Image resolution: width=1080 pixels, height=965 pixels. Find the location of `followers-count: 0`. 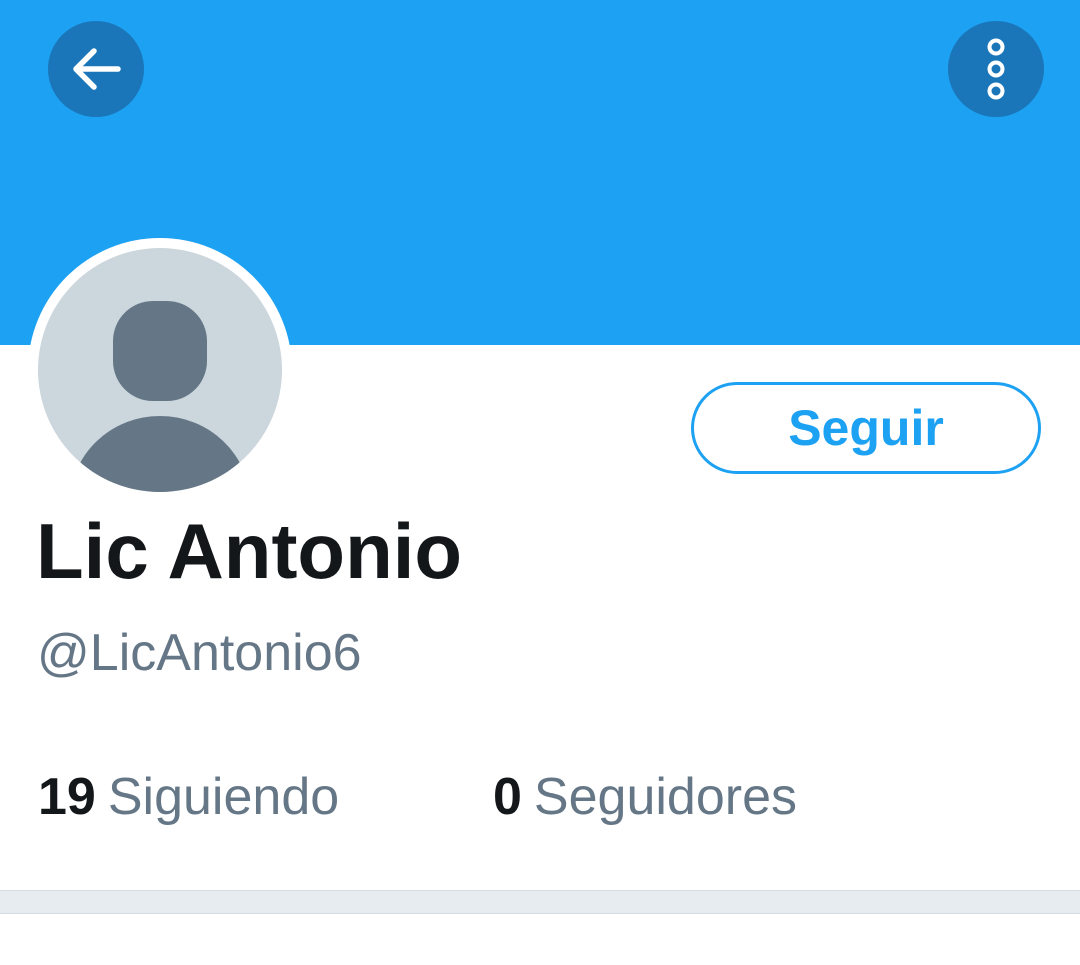

followers-count: 0 is located at coordinates (507, 797).